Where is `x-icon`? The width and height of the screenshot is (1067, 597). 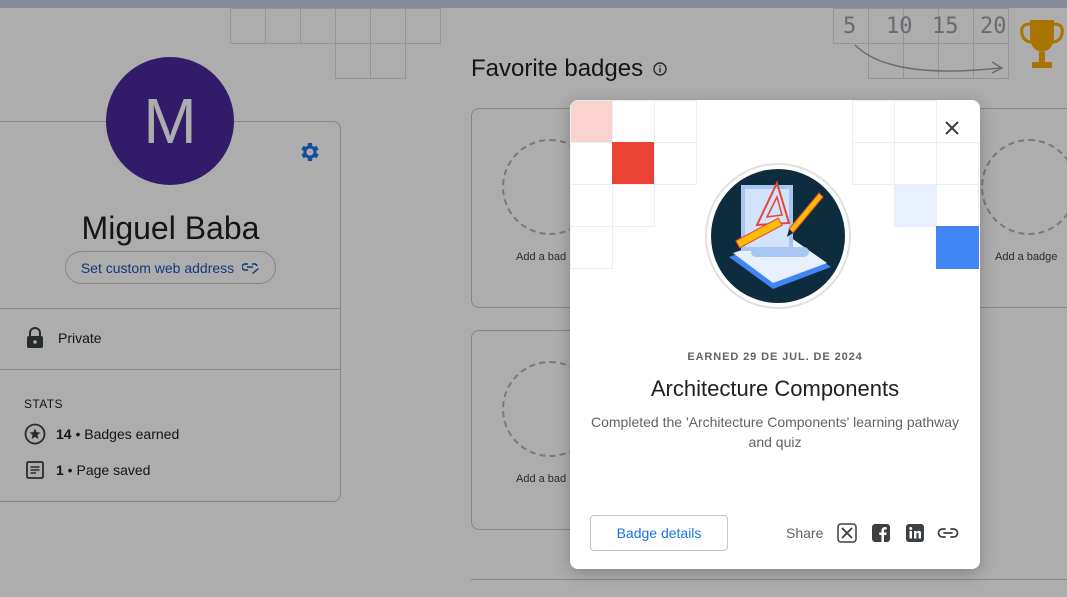
x-icon is located at coordinates (847, 533).